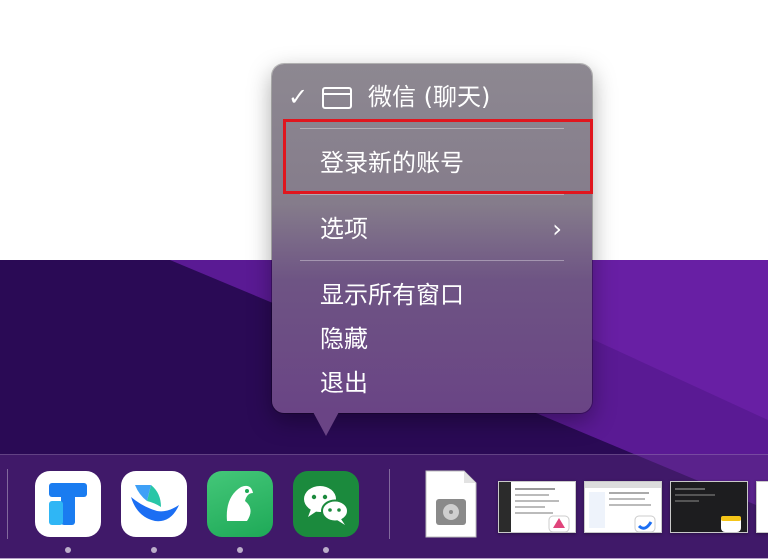  Describe the element at coordinates (557, 229) in the screenshot. I see `chevron-right-icon: ›` at that location.